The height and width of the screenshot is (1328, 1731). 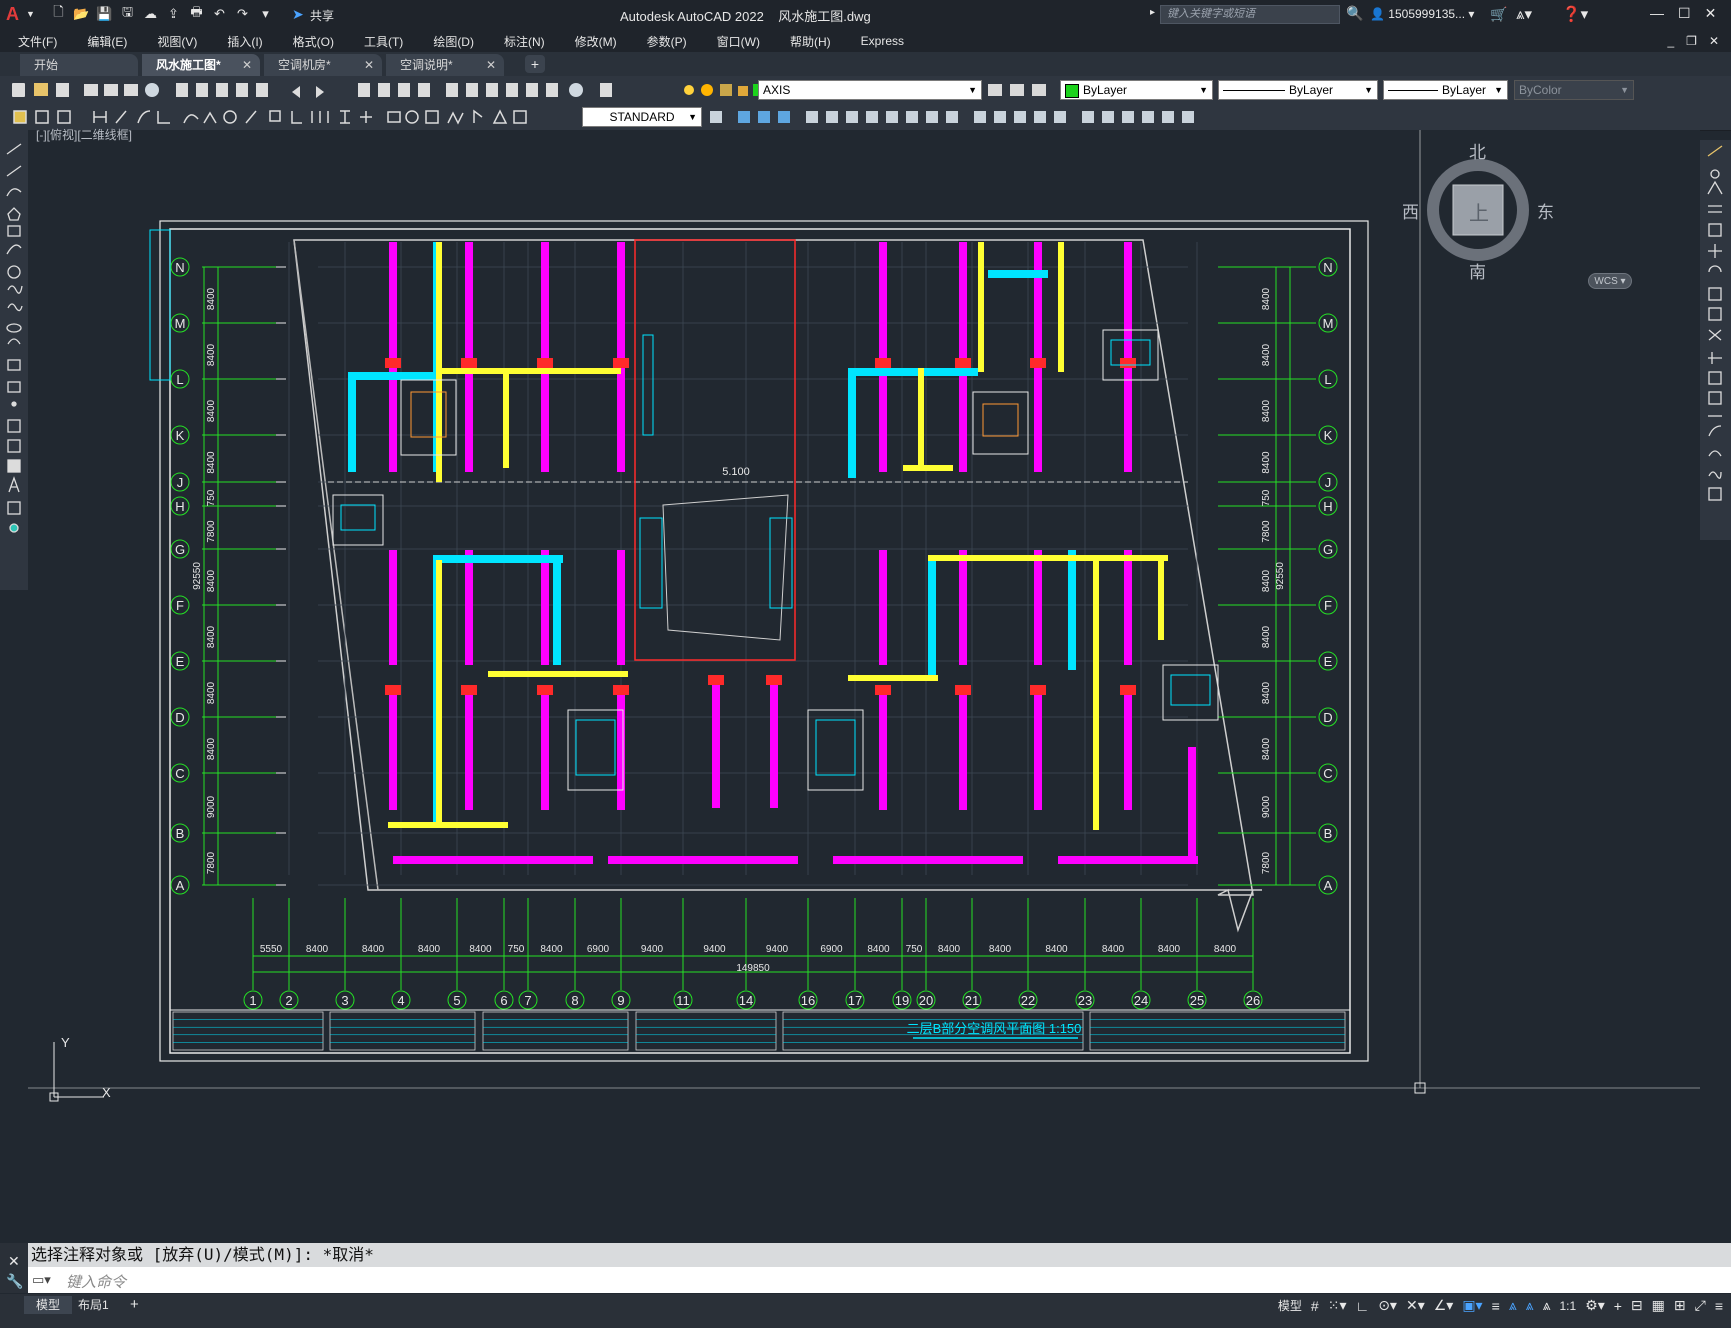 I want to click on menu-edit: 编辑(E), so click(x=104, y=41).